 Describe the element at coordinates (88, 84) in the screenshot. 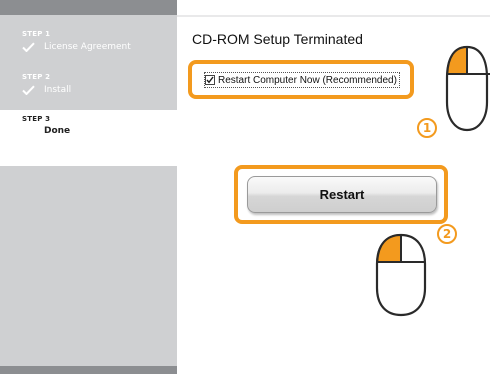

I see `step-install: STEP 2 Install` at that location.